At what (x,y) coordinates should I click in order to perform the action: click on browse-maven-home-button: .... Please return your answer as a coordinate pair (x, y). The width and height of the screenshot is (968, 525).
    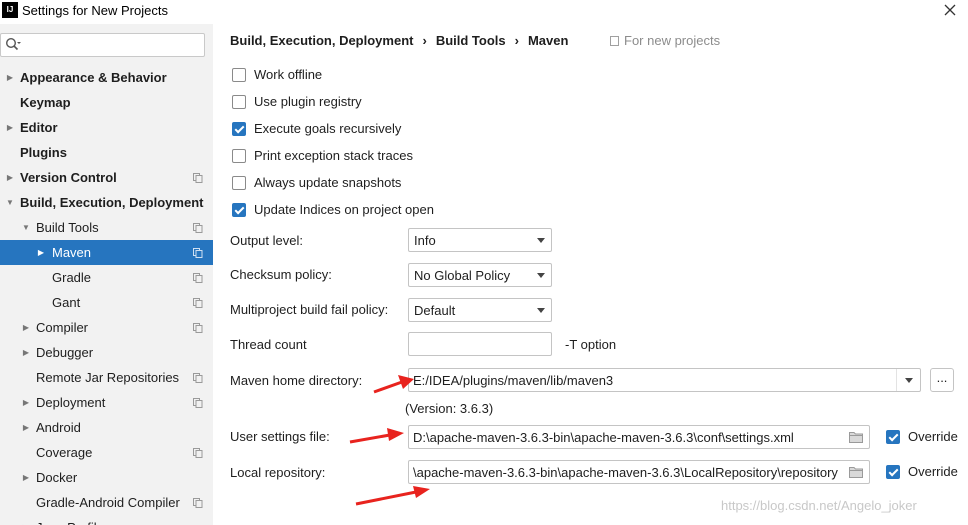
    Looking at the image, I should click on (942, 380).